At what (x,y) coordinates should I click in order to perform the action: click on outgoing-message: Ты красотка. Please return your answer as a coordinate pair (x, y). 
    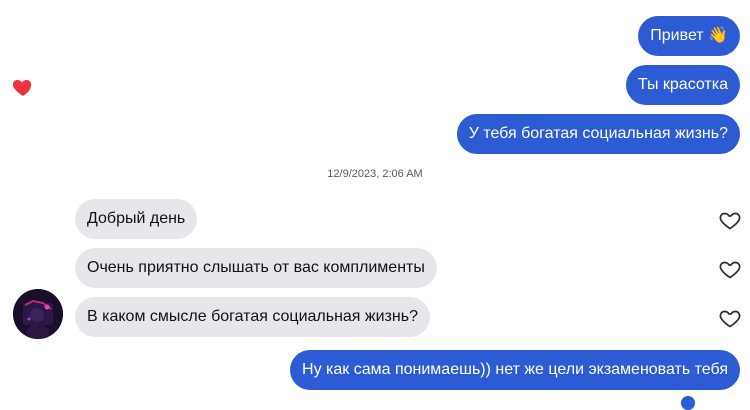
    Looking at the image, I should click on (682, 85).